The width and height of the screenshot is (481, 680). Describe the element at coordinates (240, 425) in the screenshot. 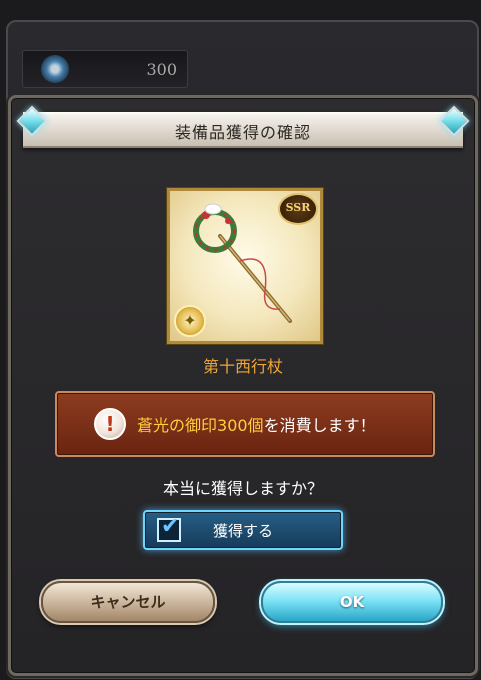

I see `cost-amount: 300個` at that location.